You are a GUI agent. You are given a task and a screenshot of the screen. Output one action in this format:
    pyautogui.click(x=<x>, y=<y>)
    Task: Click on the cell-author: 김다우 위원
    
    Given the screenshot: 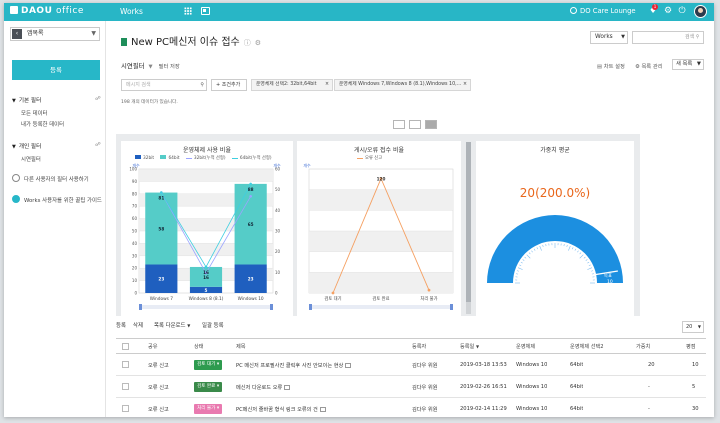 What is the action you would take?
    pyautogui.click(x=425, y=388)
    